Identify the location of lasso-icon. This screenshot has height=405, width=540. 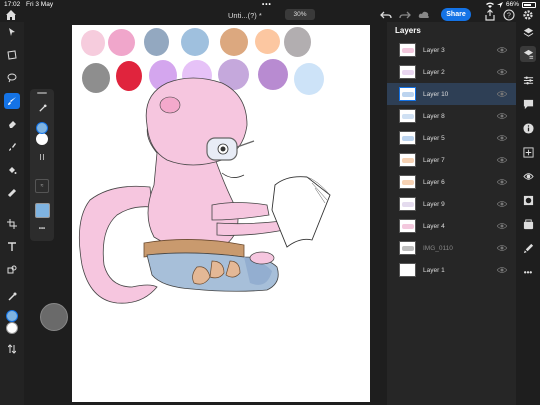
(12, 78).